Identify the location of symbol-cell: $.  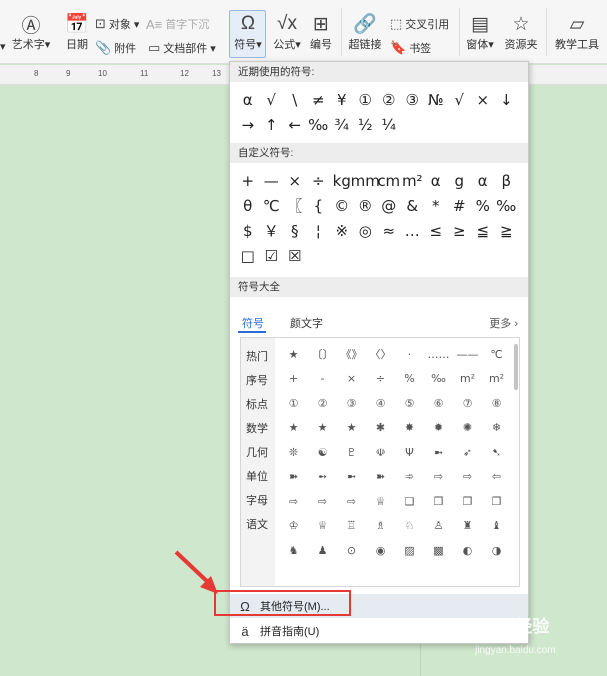
(248, 230).